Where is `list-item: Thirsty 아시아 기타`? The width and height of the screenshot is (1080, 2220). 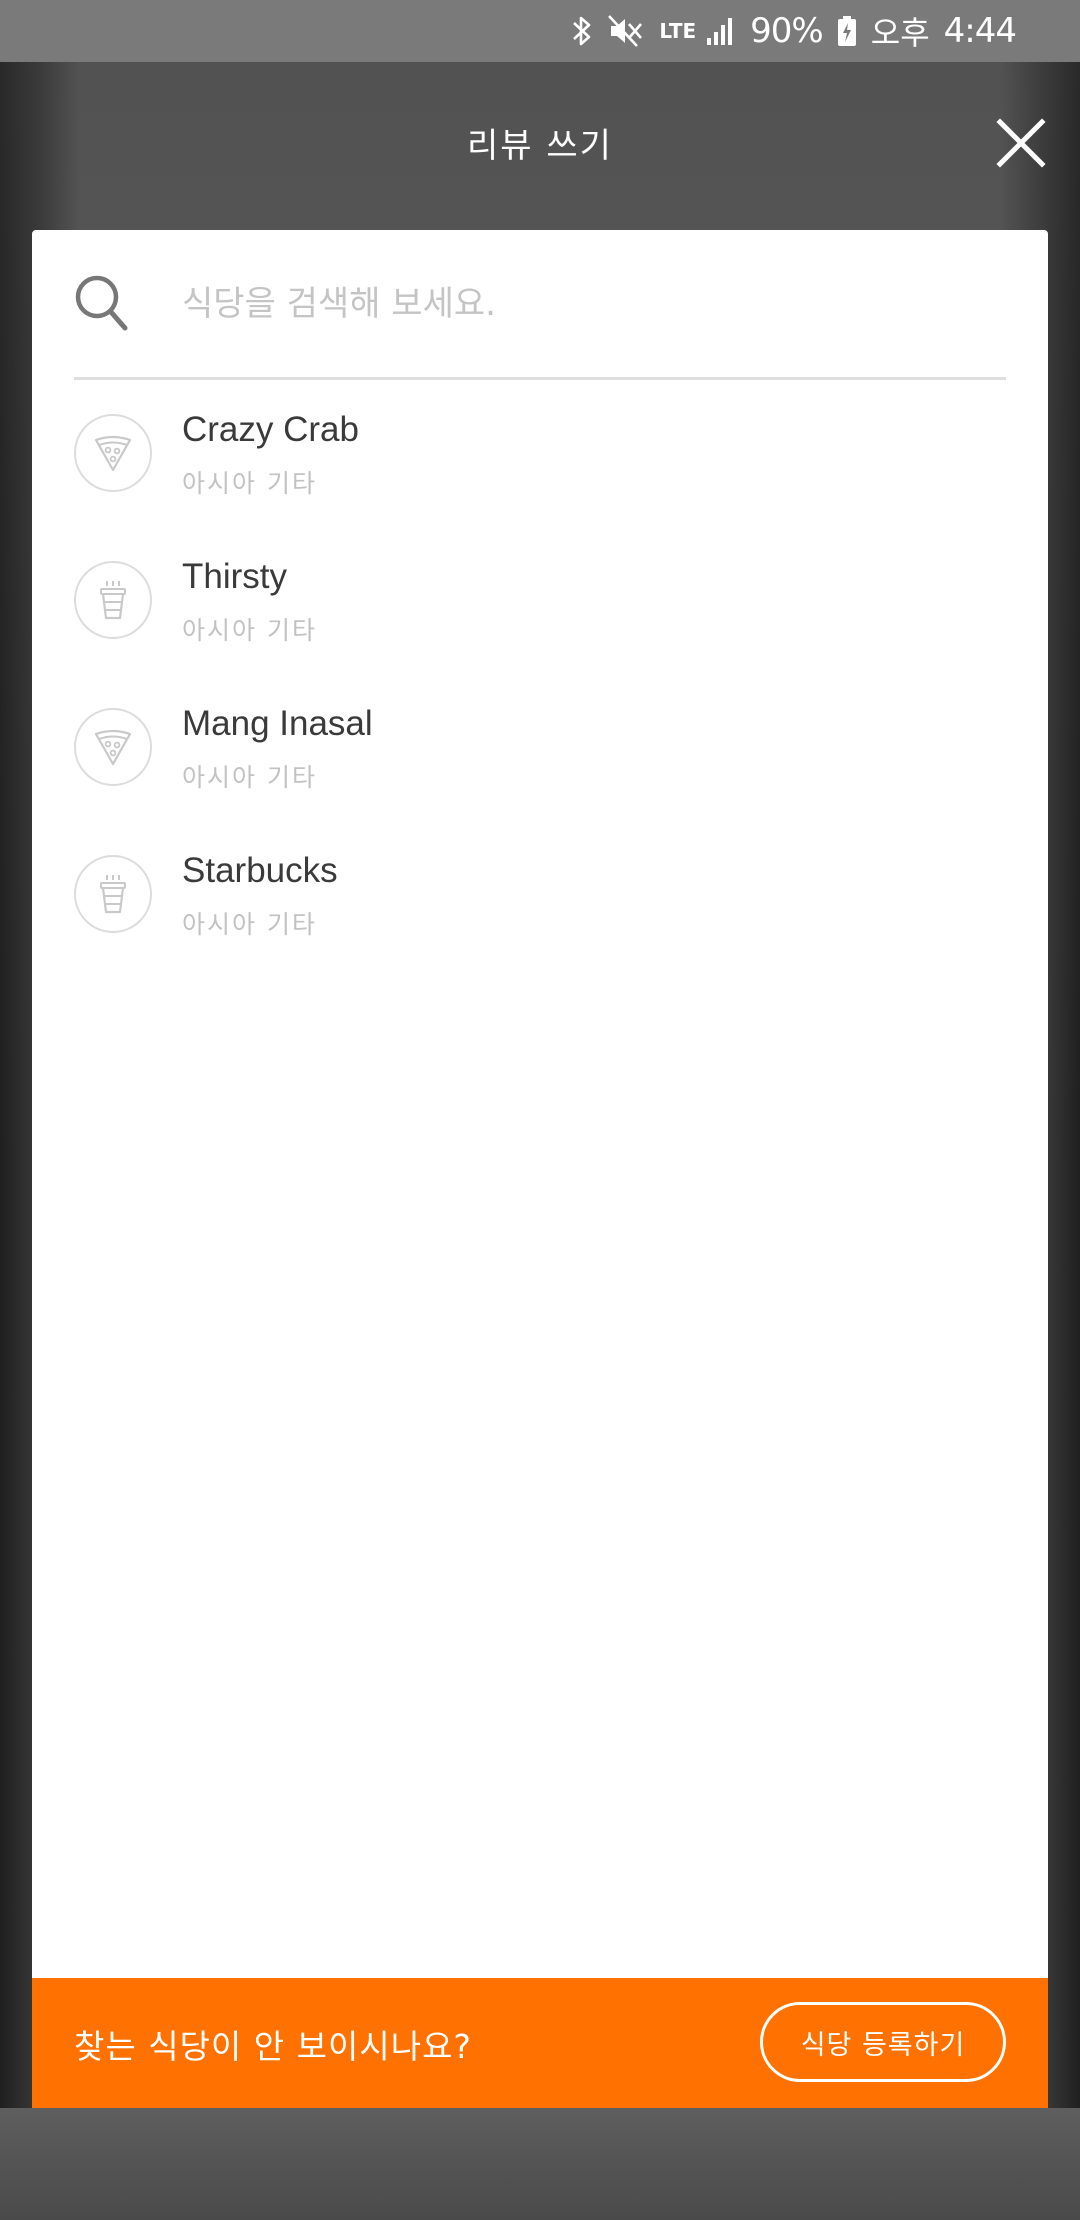
list-item: Thirsty 아시아 기타 is located at coordinates (540, 600).